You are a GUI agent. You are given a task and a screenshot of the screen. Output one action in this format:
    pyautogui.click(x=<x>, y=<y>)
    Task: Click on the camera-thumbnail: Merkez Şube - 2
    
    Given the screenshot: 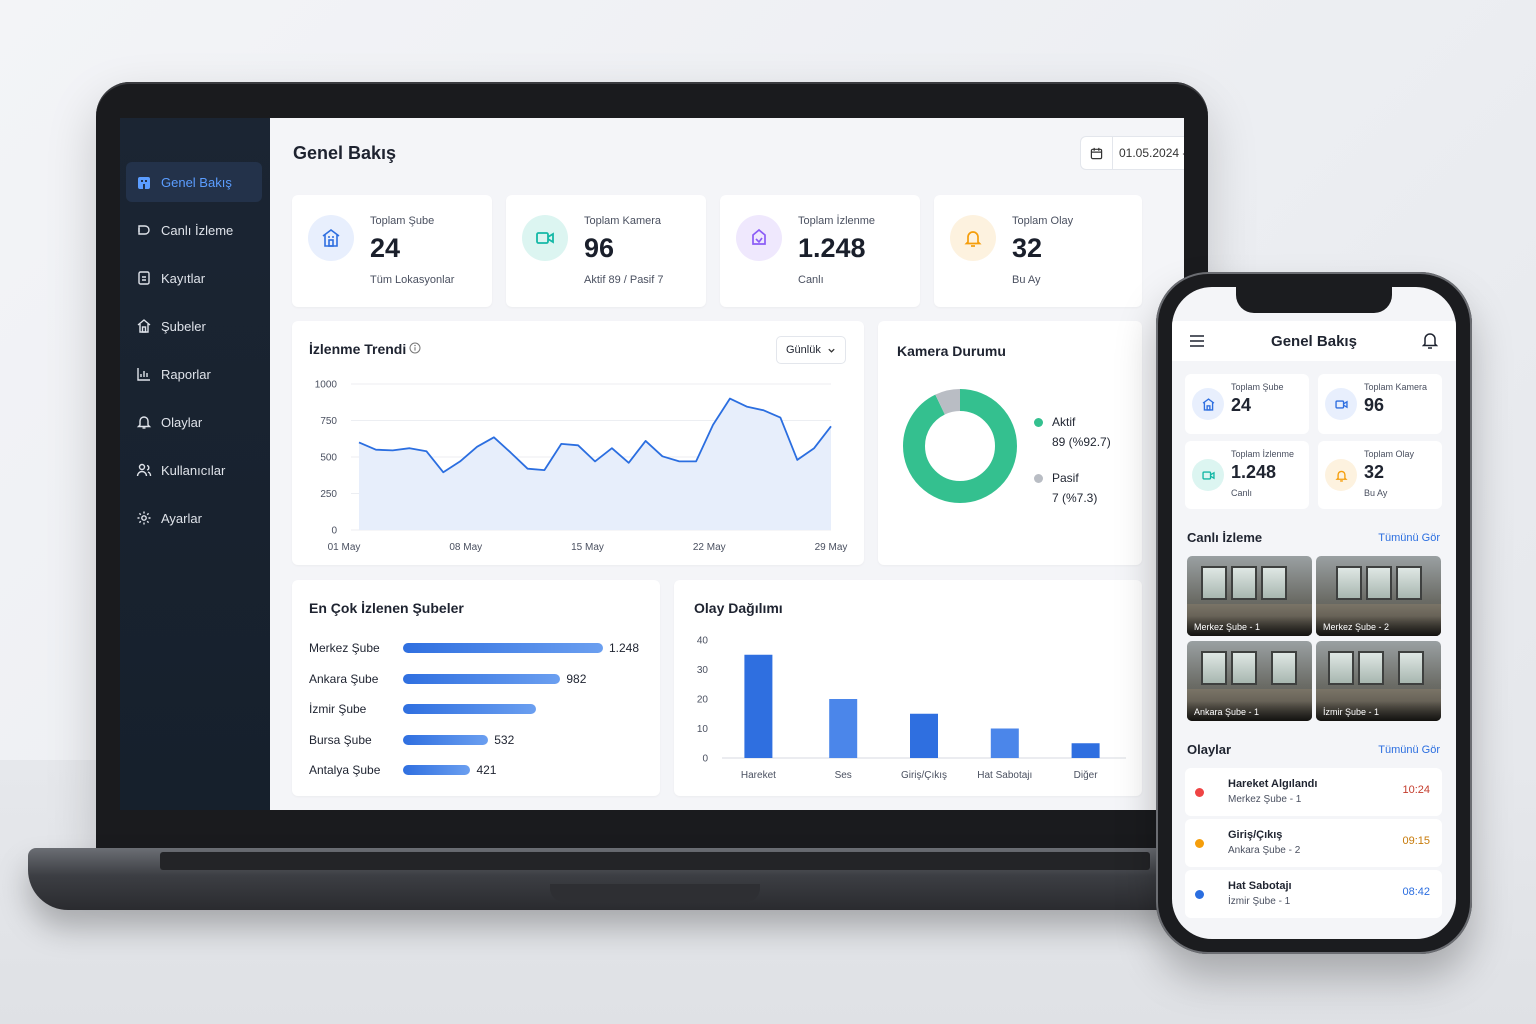 What is the action you would take?
    pyautogui.click(x=1378, y=596)
    